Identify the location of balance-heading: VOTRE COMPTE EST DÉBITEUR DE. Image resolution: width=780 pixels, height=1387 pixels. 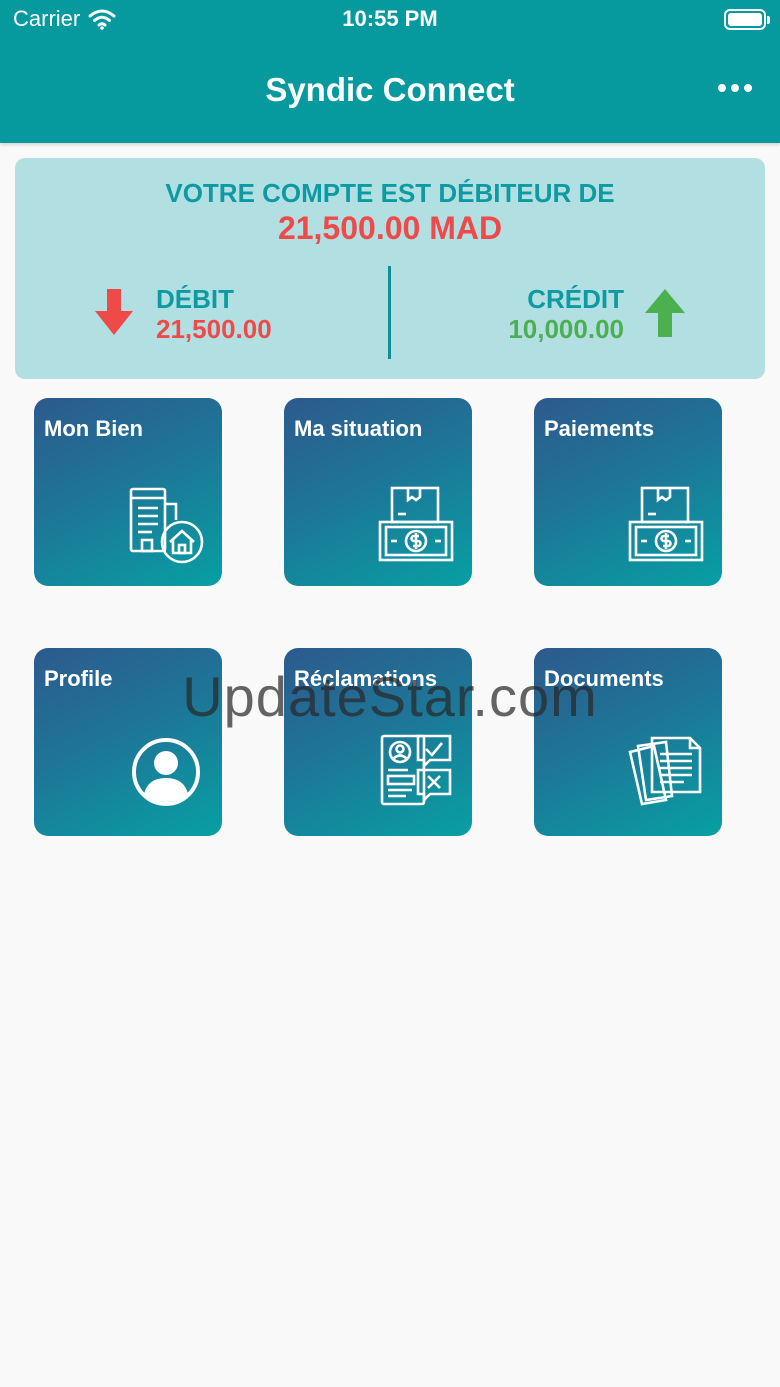
(390, 193).